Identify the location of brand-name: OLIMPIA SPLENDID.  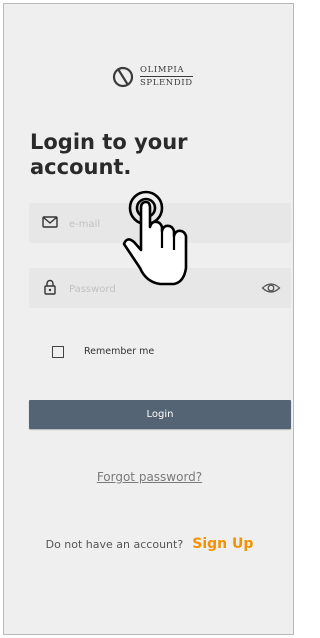
(166, 76).